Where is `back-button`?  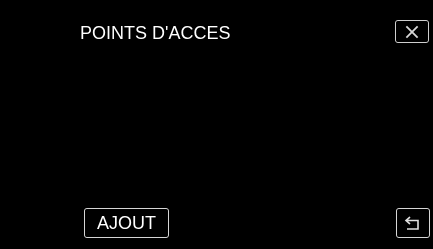
back-button is located at coordinates (413, 223).